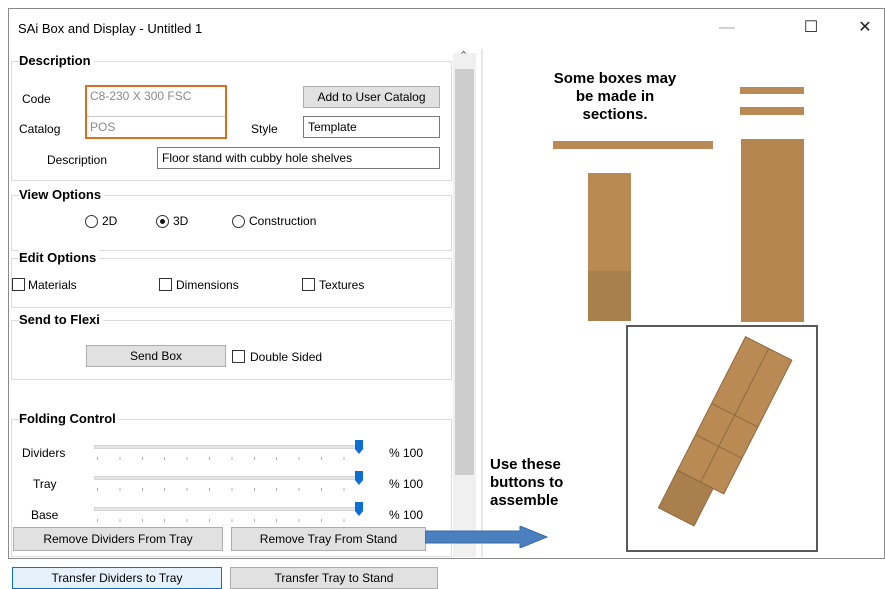 This screenshot has height=589, width=885. I want to click on send-box-button: Send Box, so click(156, 356).